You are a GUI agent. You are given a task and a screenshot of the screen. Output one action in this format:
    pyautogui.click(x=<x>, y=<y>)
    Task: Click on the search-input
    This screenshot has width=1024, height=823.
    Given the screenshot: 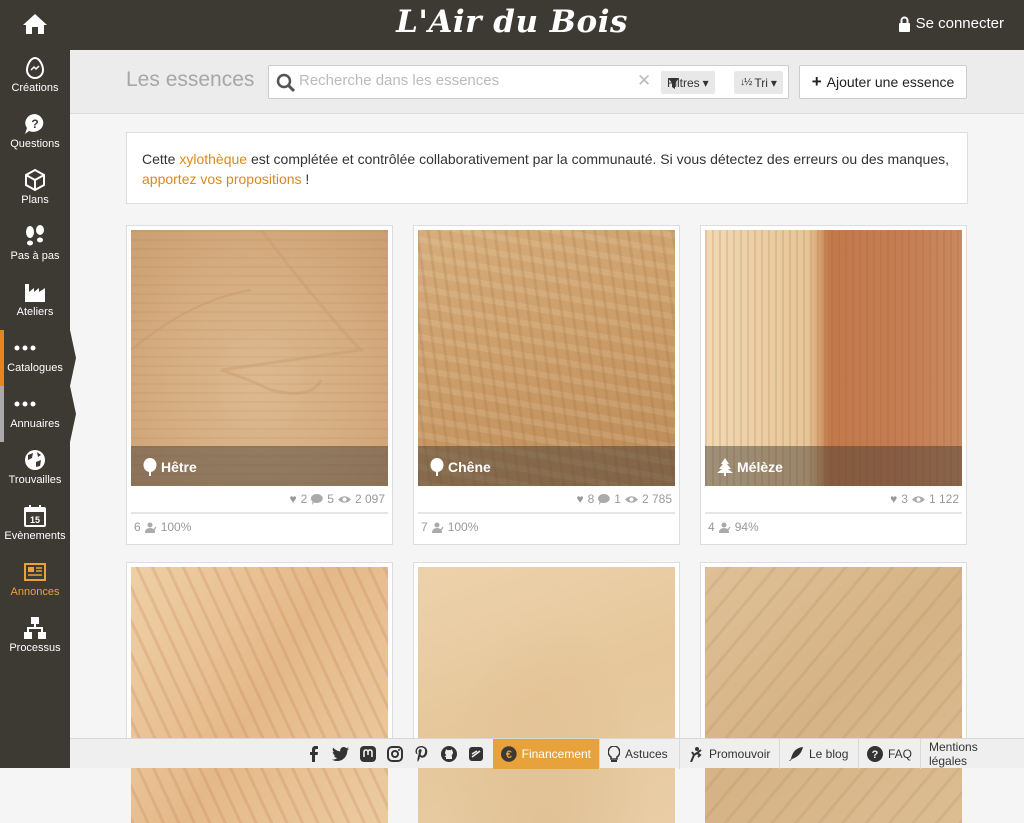 What is the action you would take?
    pyautogui.click(x=464, y=80)
    